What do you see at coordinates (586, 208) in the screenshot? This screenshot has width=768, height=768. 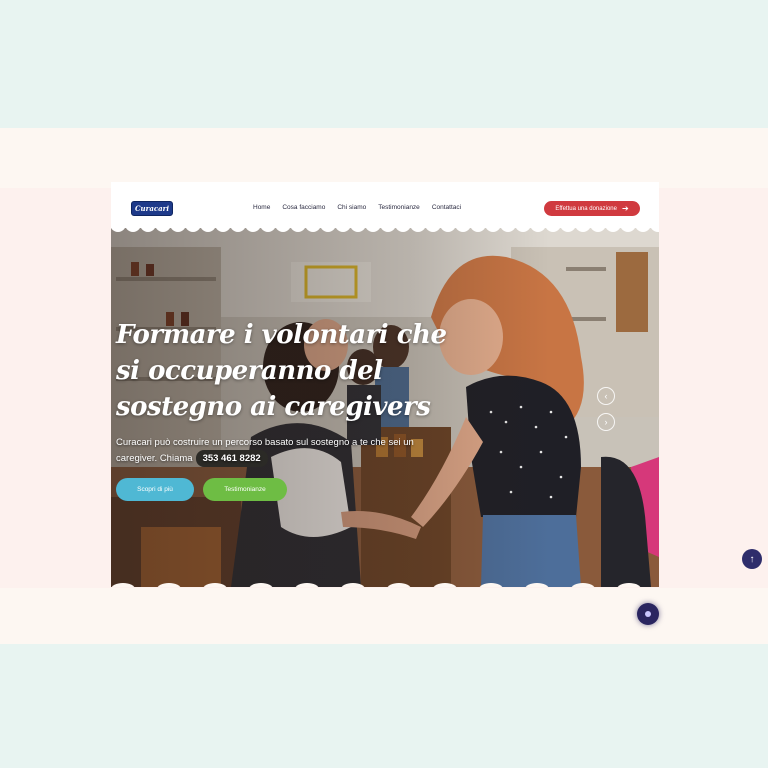 I see `donate-label: Effettua una donazione` at bounding box center [586, 208].